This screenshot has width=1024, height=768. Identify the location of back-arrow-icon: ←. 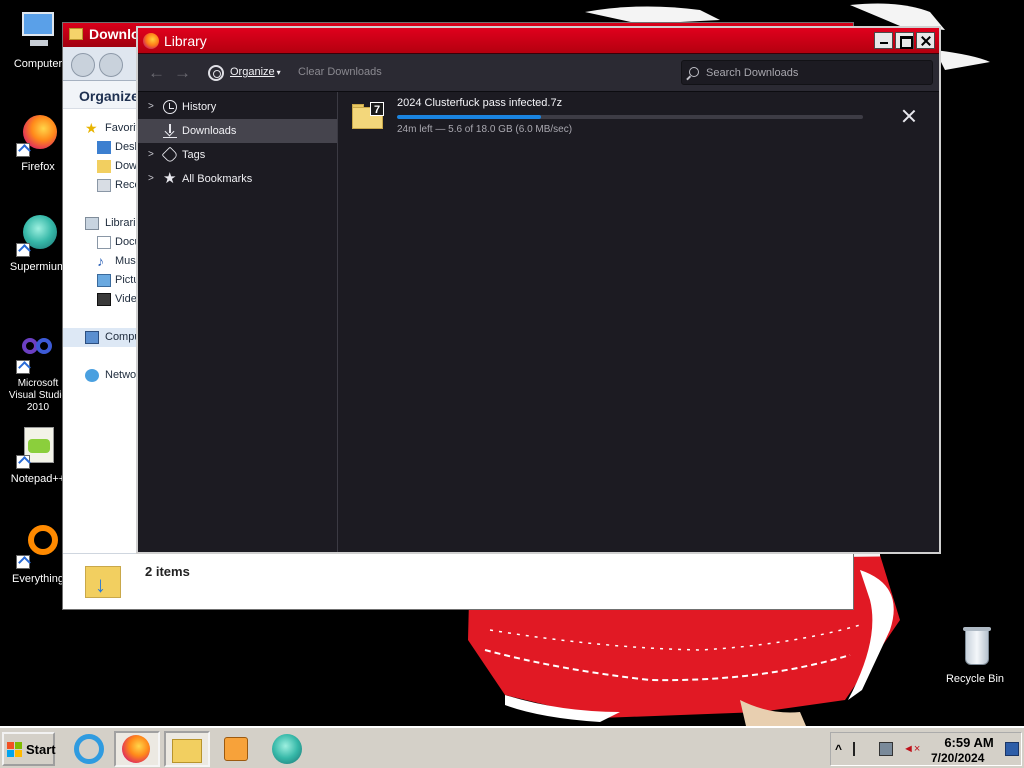
(156, 72).